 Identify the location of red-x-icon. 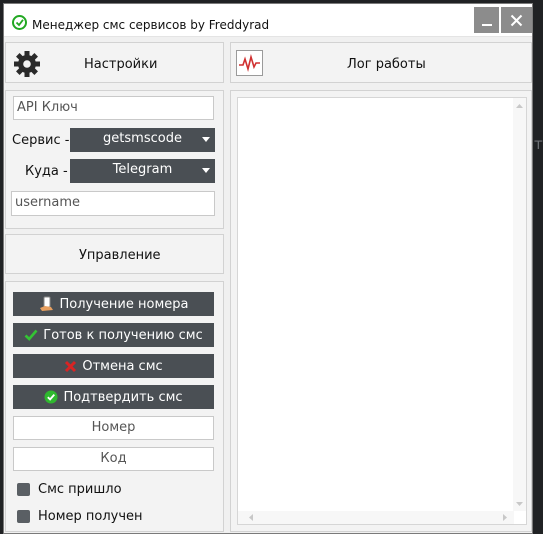
(70, 366).